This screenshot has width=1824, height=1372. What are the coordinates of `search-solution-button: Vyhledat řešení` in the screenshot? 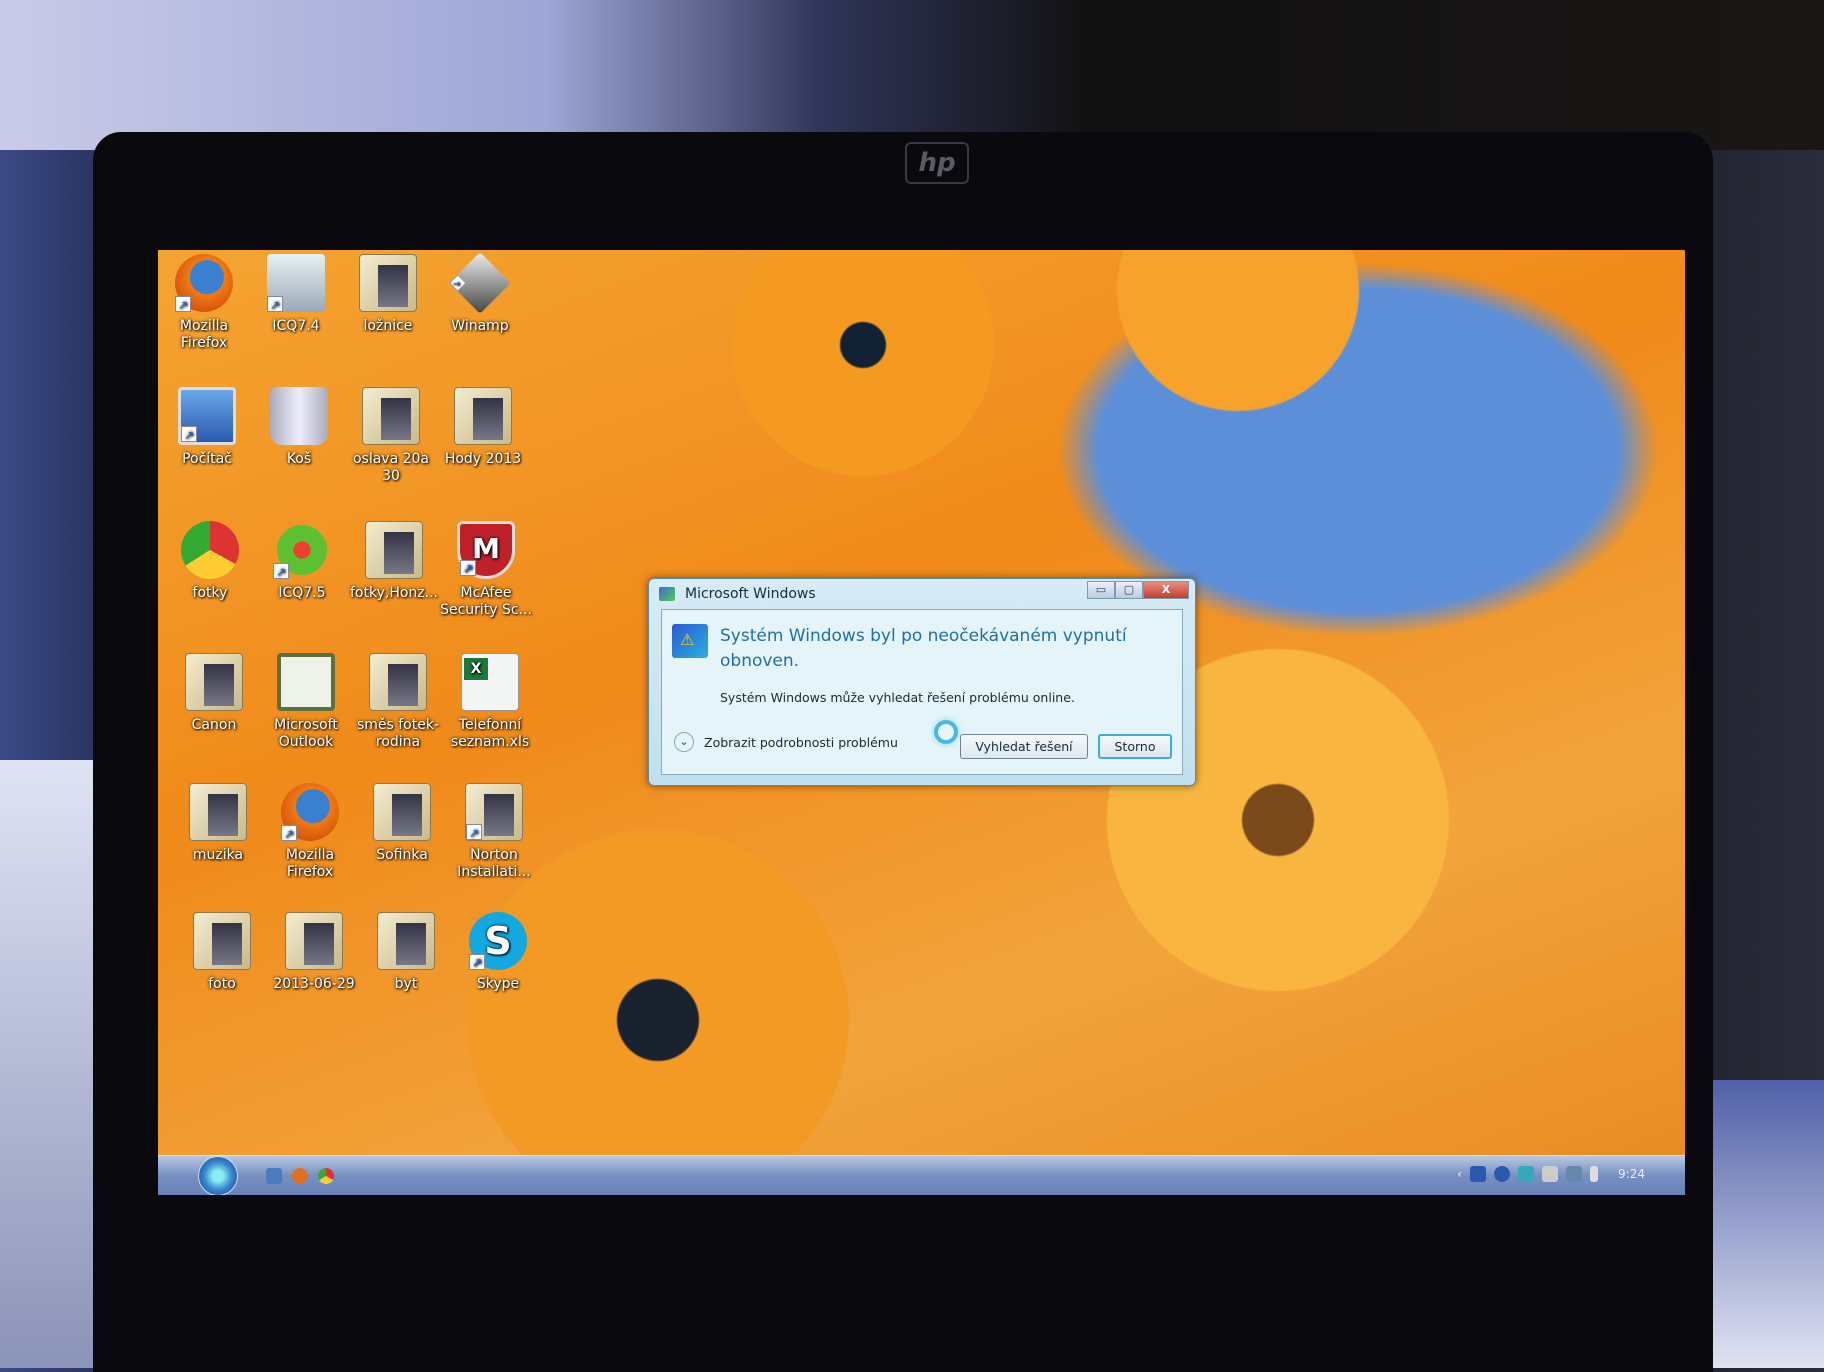 It's located at (1024, 746).